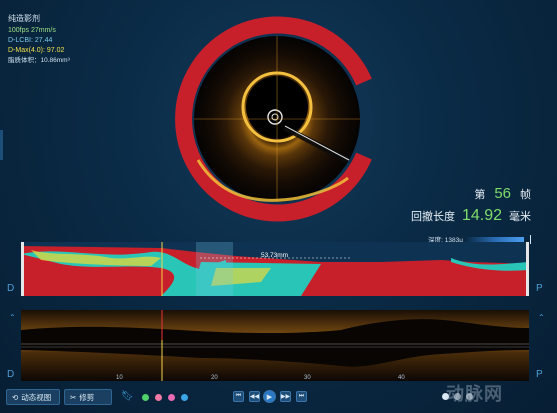 Image resolution: width=557 pixels, height=413 pixels. Describe the element at coordinates (539, 288) in the screenshot. I see `proximal-label: P` at that location.